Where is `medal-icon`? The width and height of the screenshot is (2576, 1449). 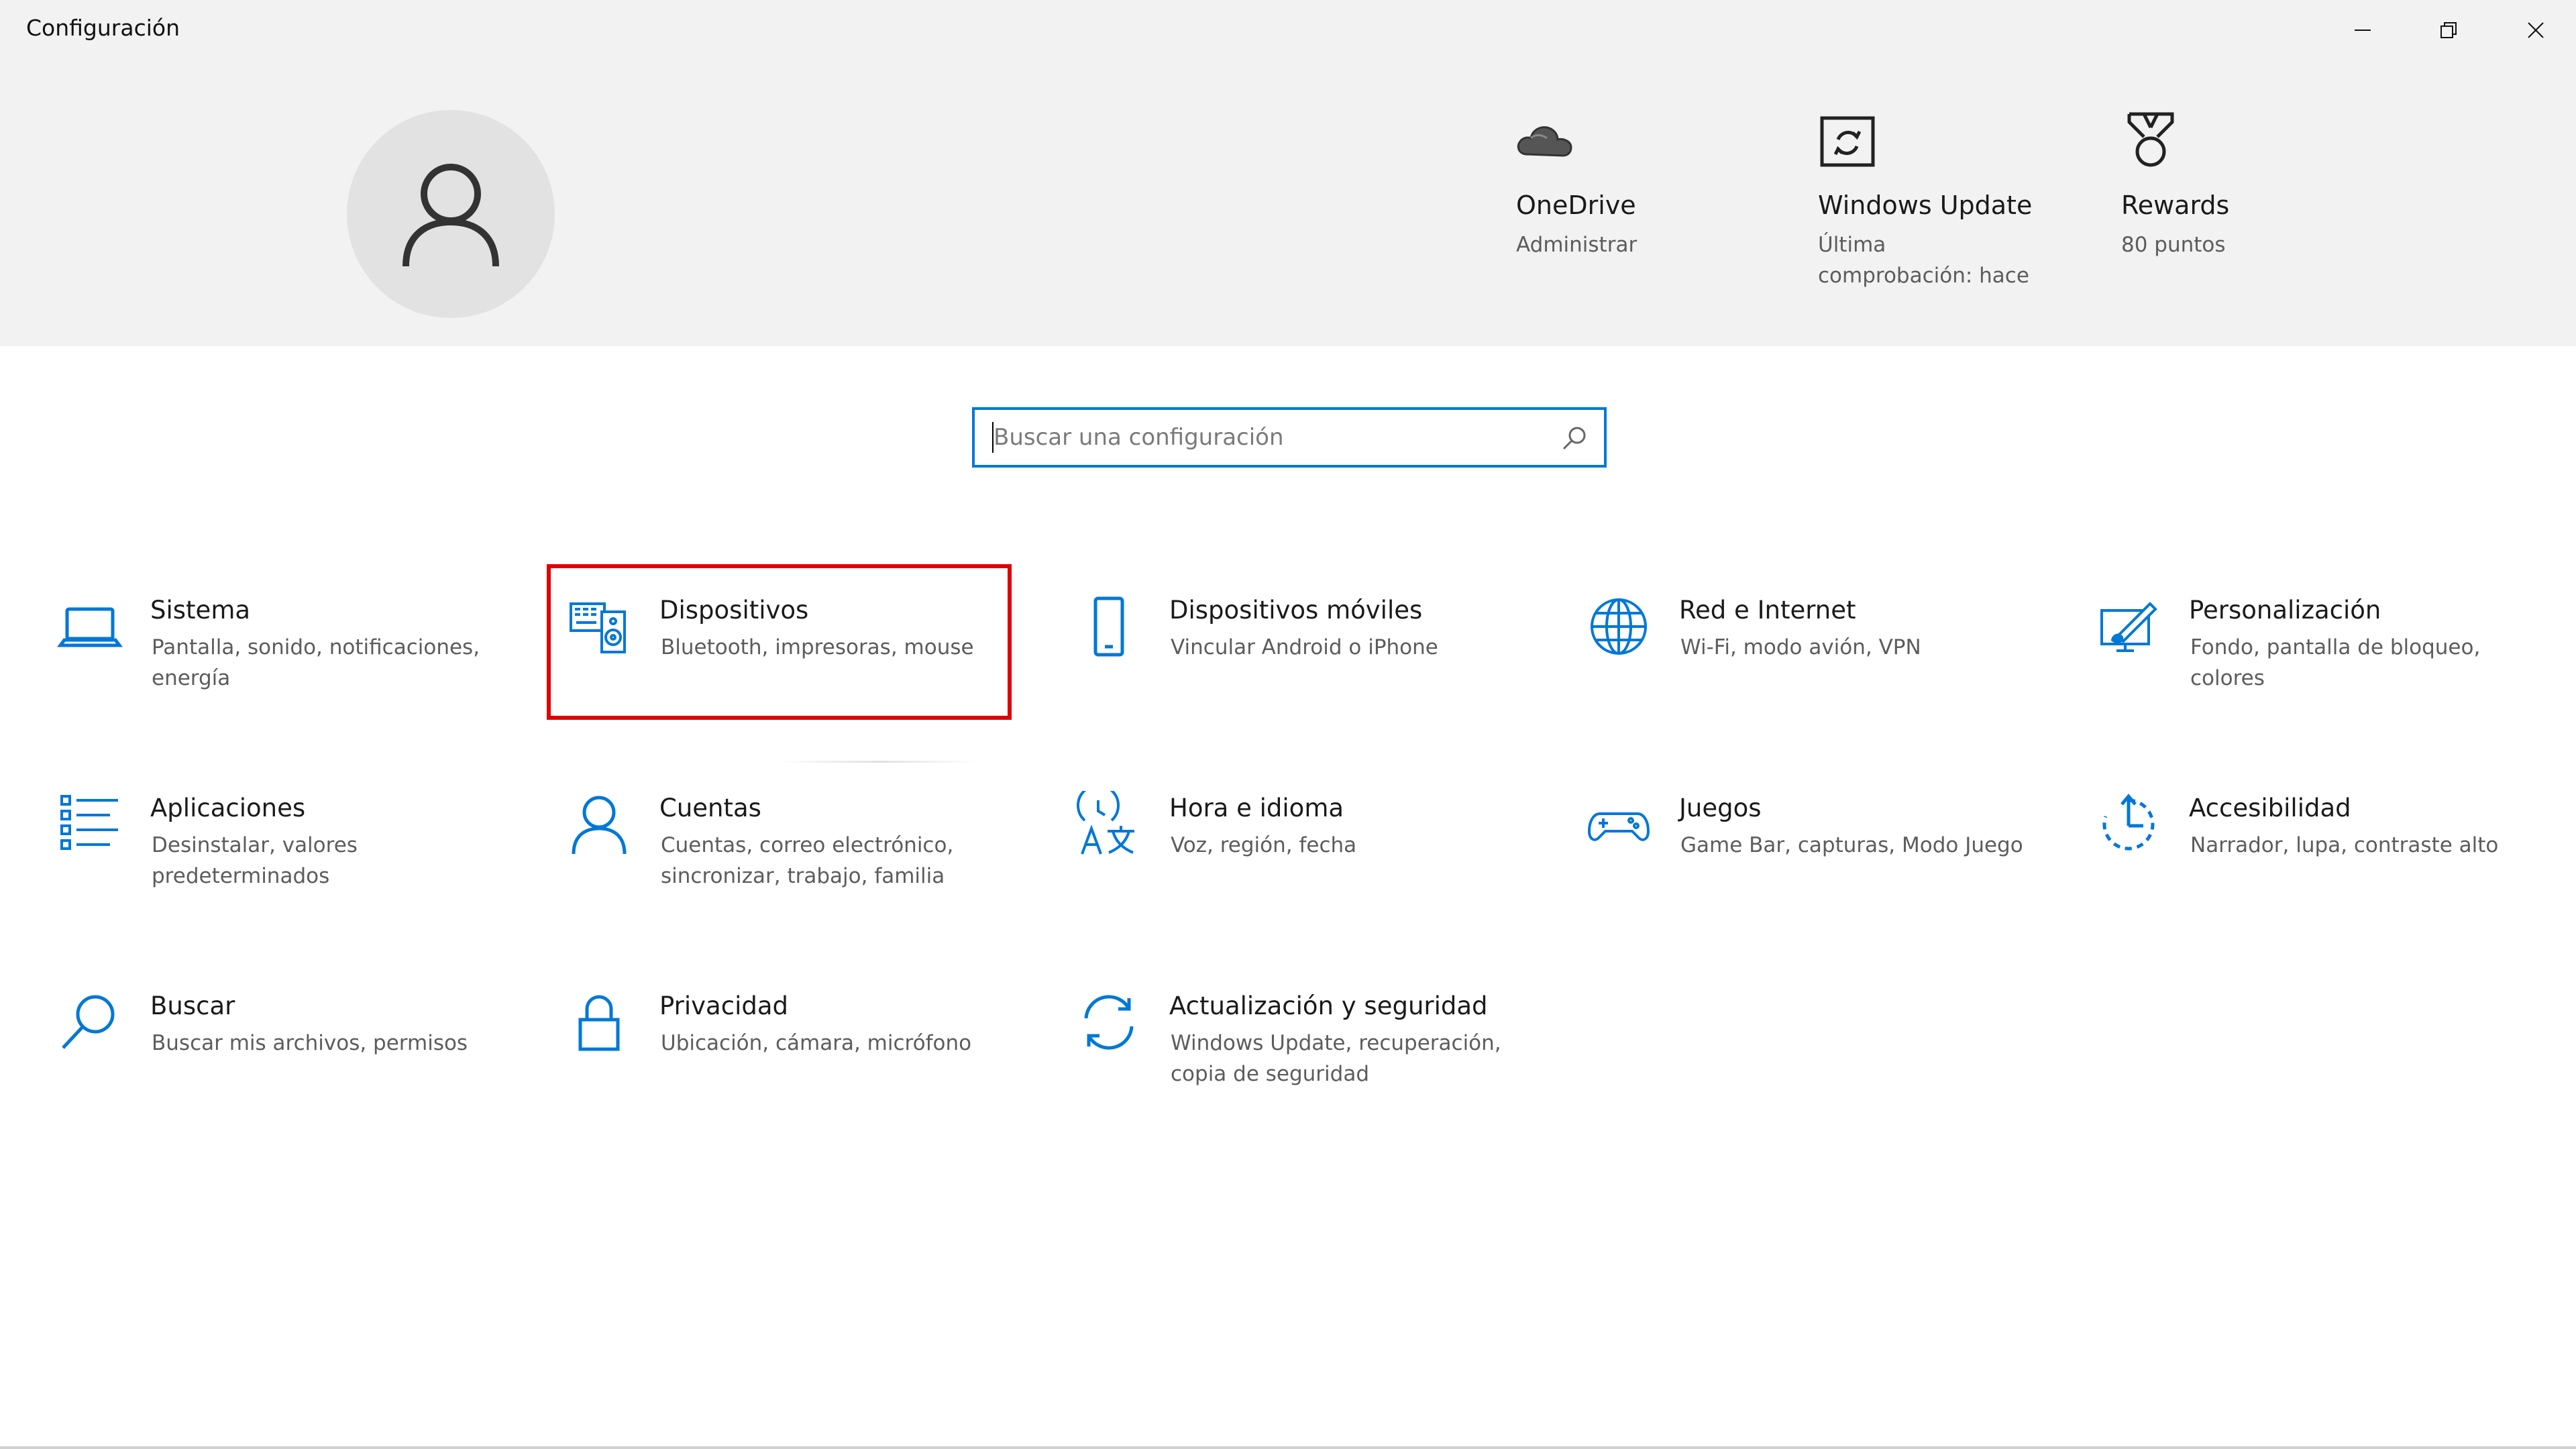 medal-icon is located at coordinates (2150, 139).